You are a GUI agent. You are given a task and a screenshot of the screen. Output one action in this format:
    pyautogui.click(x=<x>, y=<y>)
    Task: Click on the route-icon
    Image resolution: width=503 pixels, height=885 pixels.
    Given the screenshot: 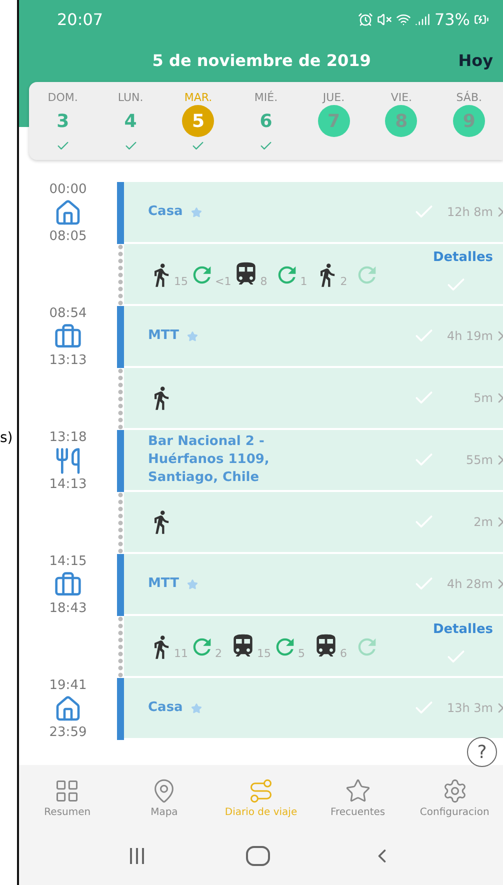 What is the action you would take?
    pyautogui.click(x=261, y=791)
    